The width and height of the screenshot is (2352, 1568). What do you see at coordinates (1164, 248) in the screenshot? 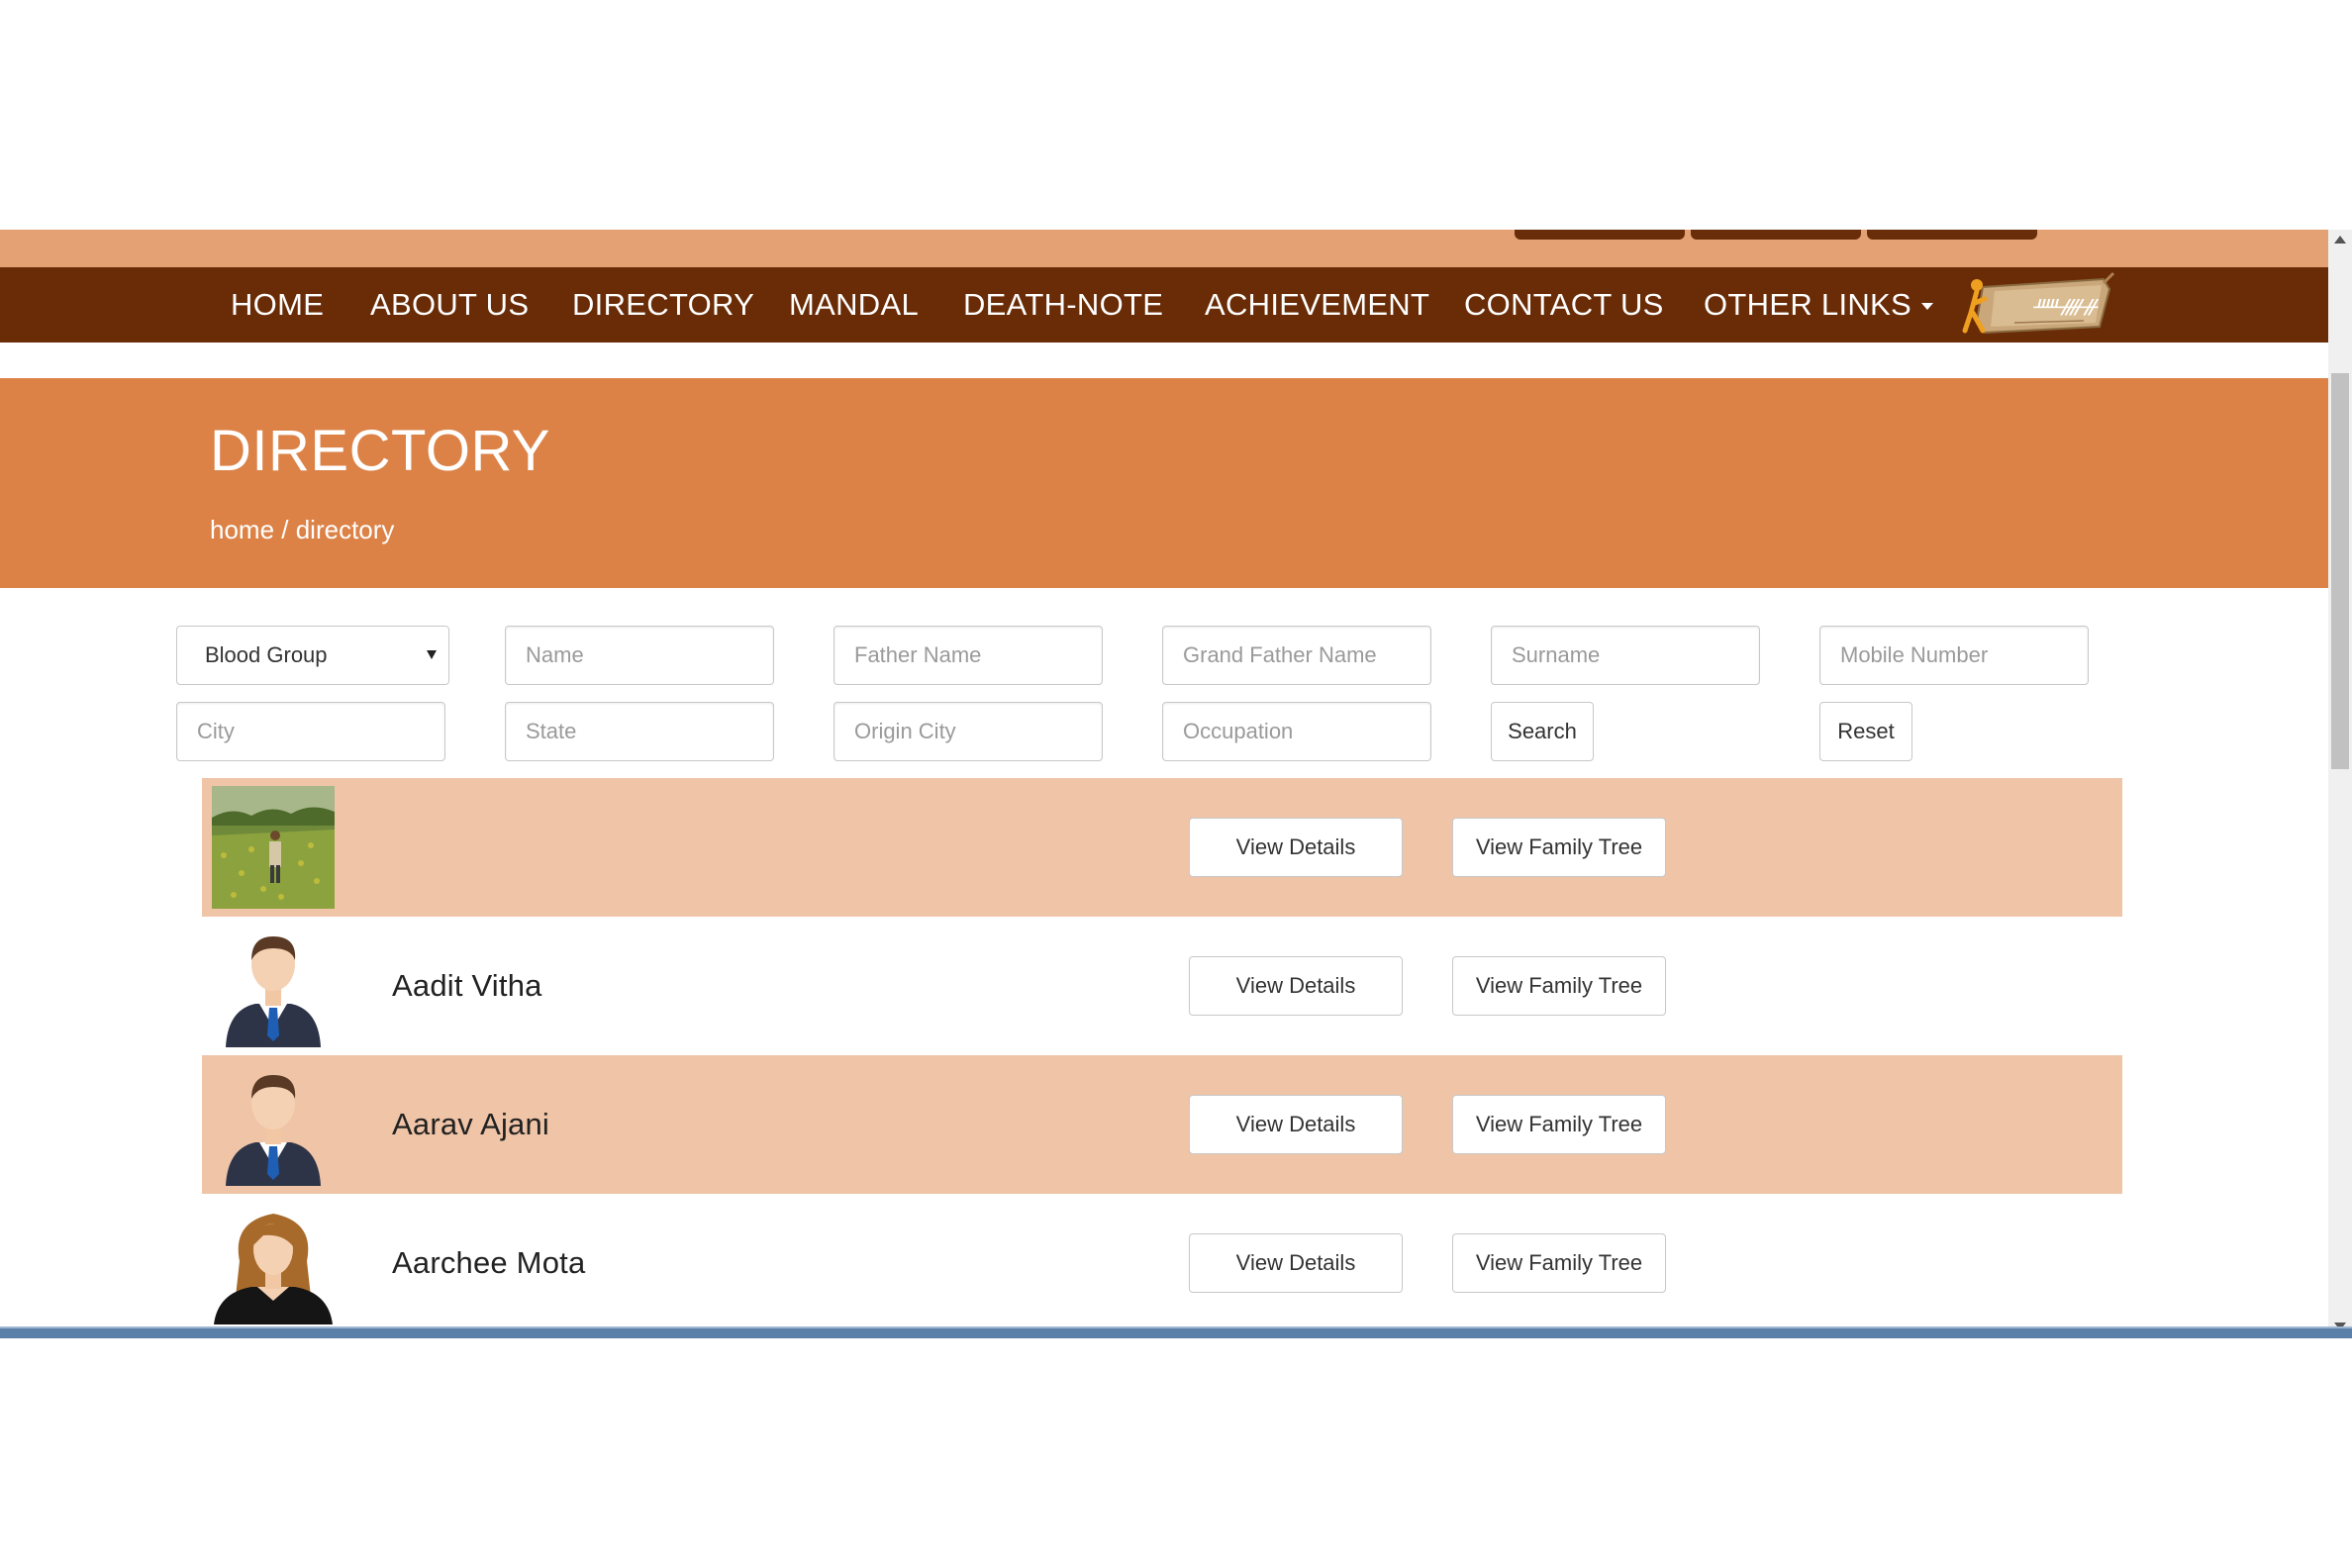
I see `top-strip` at bounding box center [1164, 248].